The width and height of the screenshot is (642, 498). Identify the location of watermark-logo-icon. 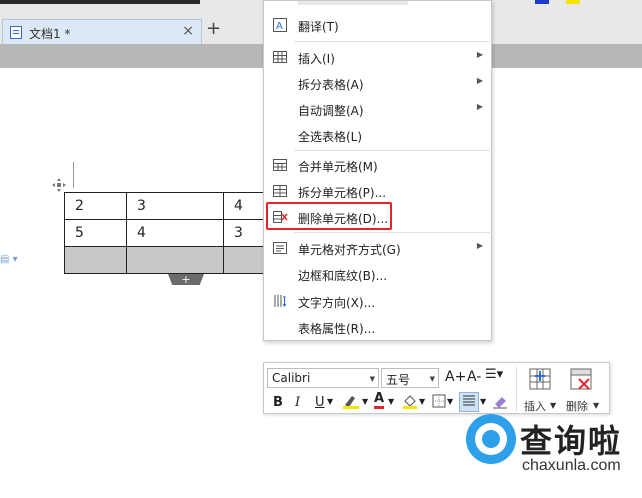
(491, 439).